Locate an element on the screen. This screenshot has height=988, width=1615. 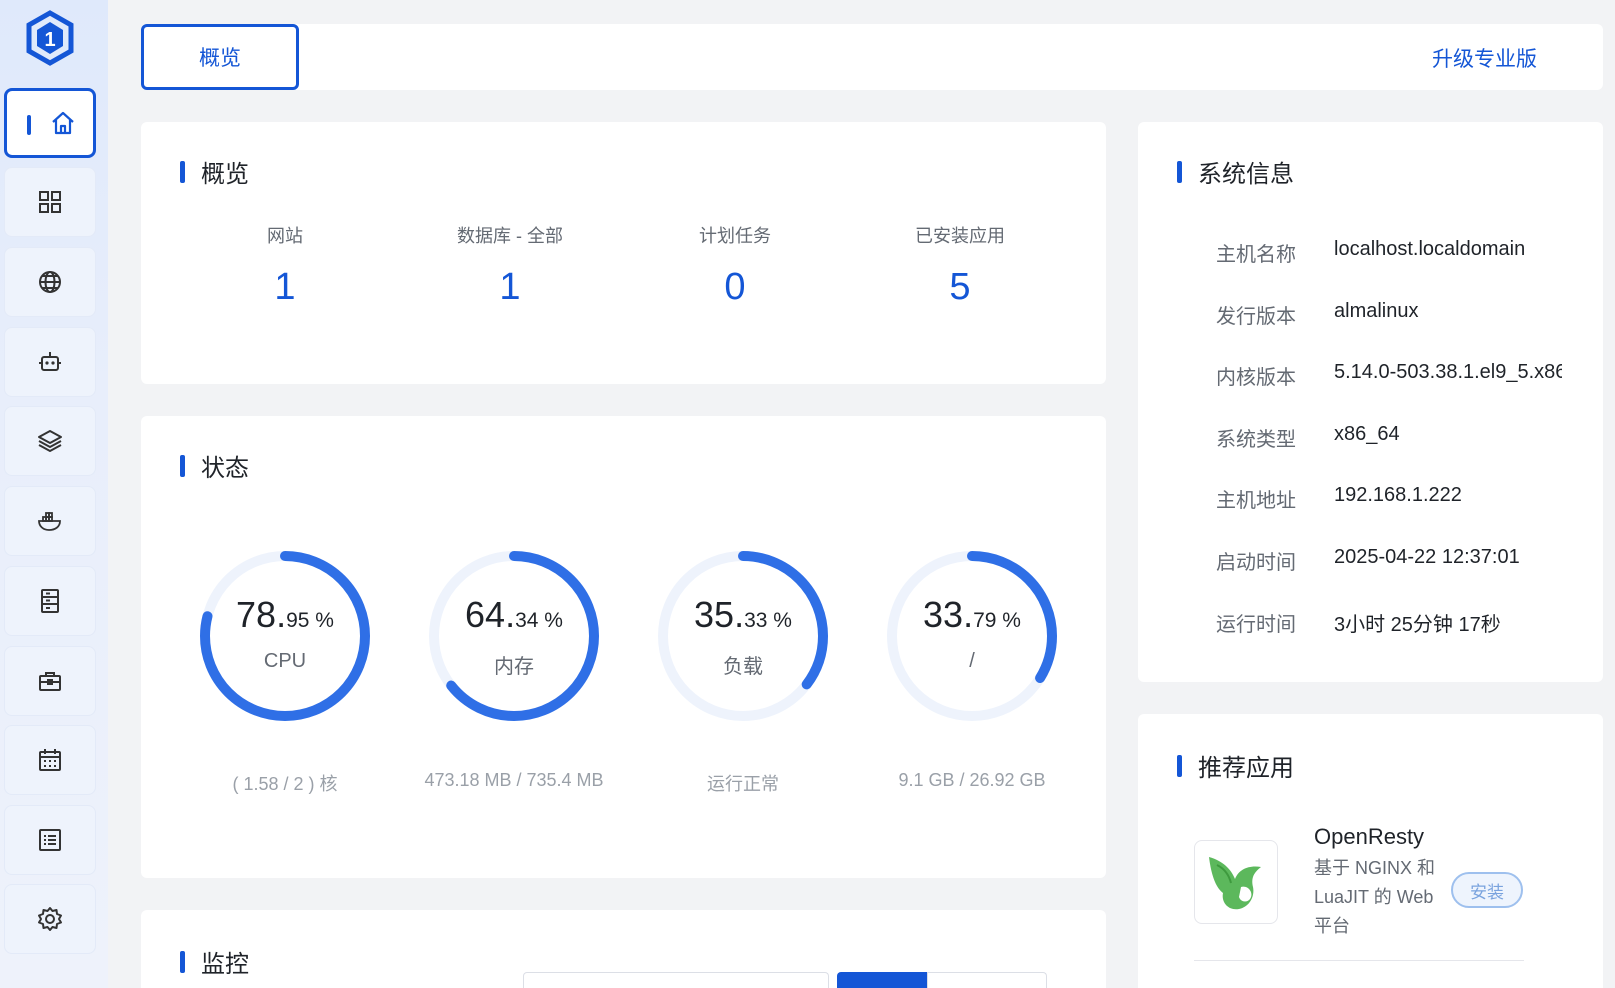
active-indicator is located at coordinates (29, 125).